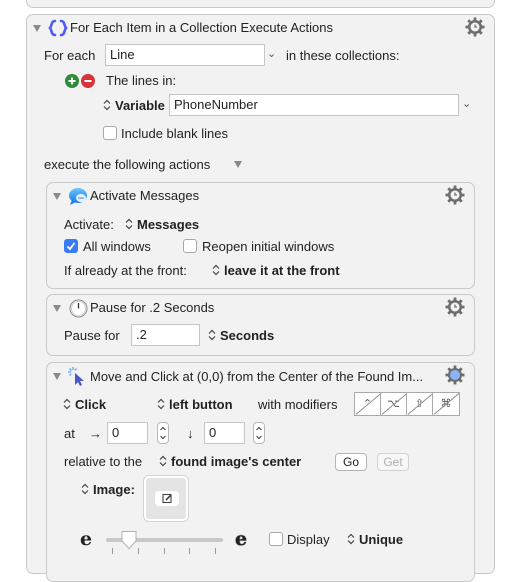  Describe the element at coordinates (78, 308) in the screenshot. I see `clock-icon` at that location.